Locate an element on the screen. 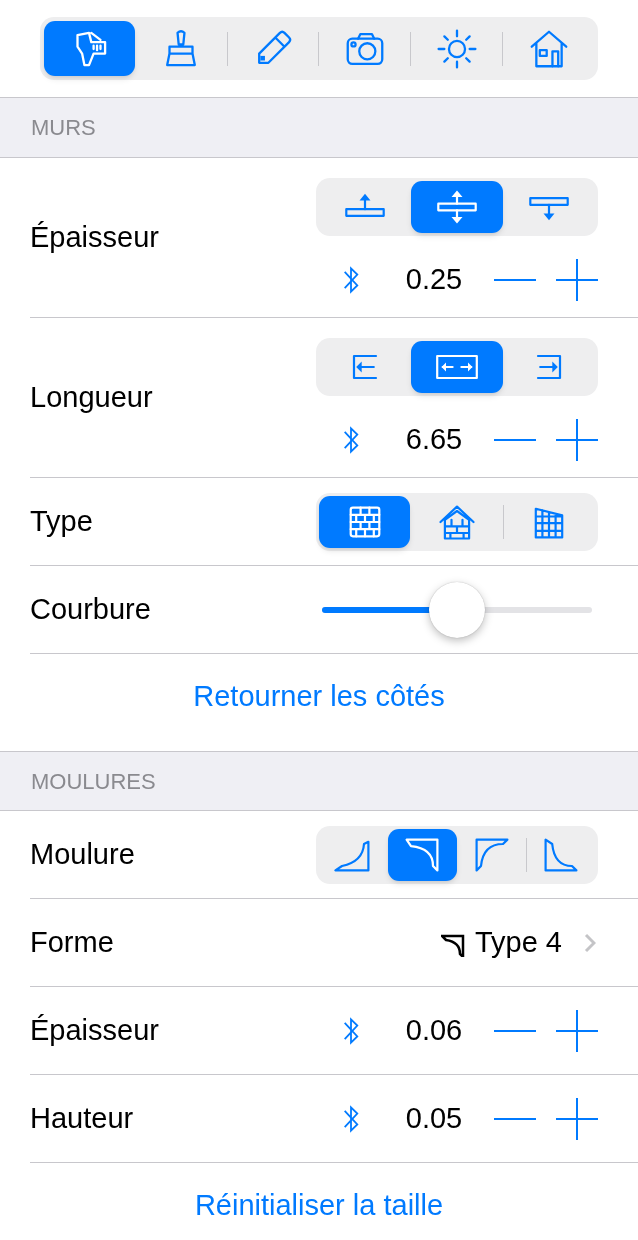 This screenshot has height=1240, width=638. text-link-button: Retourner les côtés is located at coordinates (319, 697).